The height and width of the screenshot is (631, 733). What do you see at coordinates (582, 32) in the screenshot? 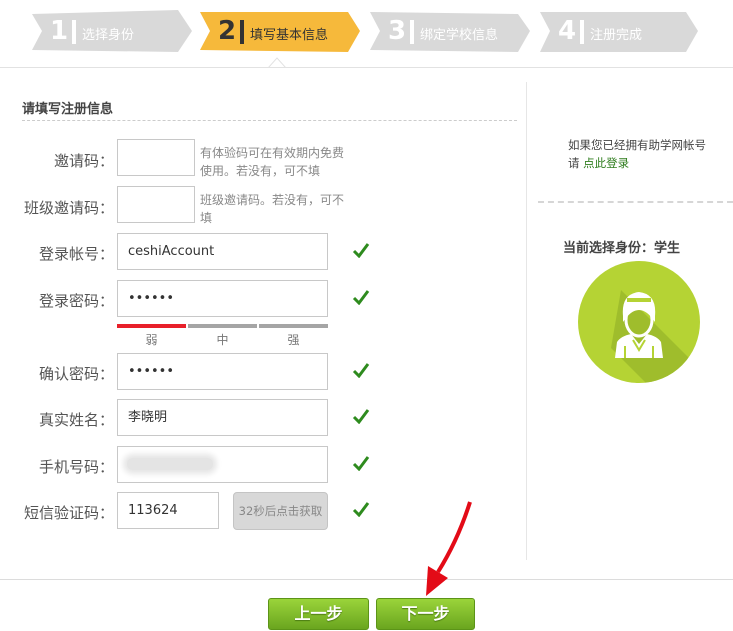
I see `step-4-divider` at bounding box center [582, 32].